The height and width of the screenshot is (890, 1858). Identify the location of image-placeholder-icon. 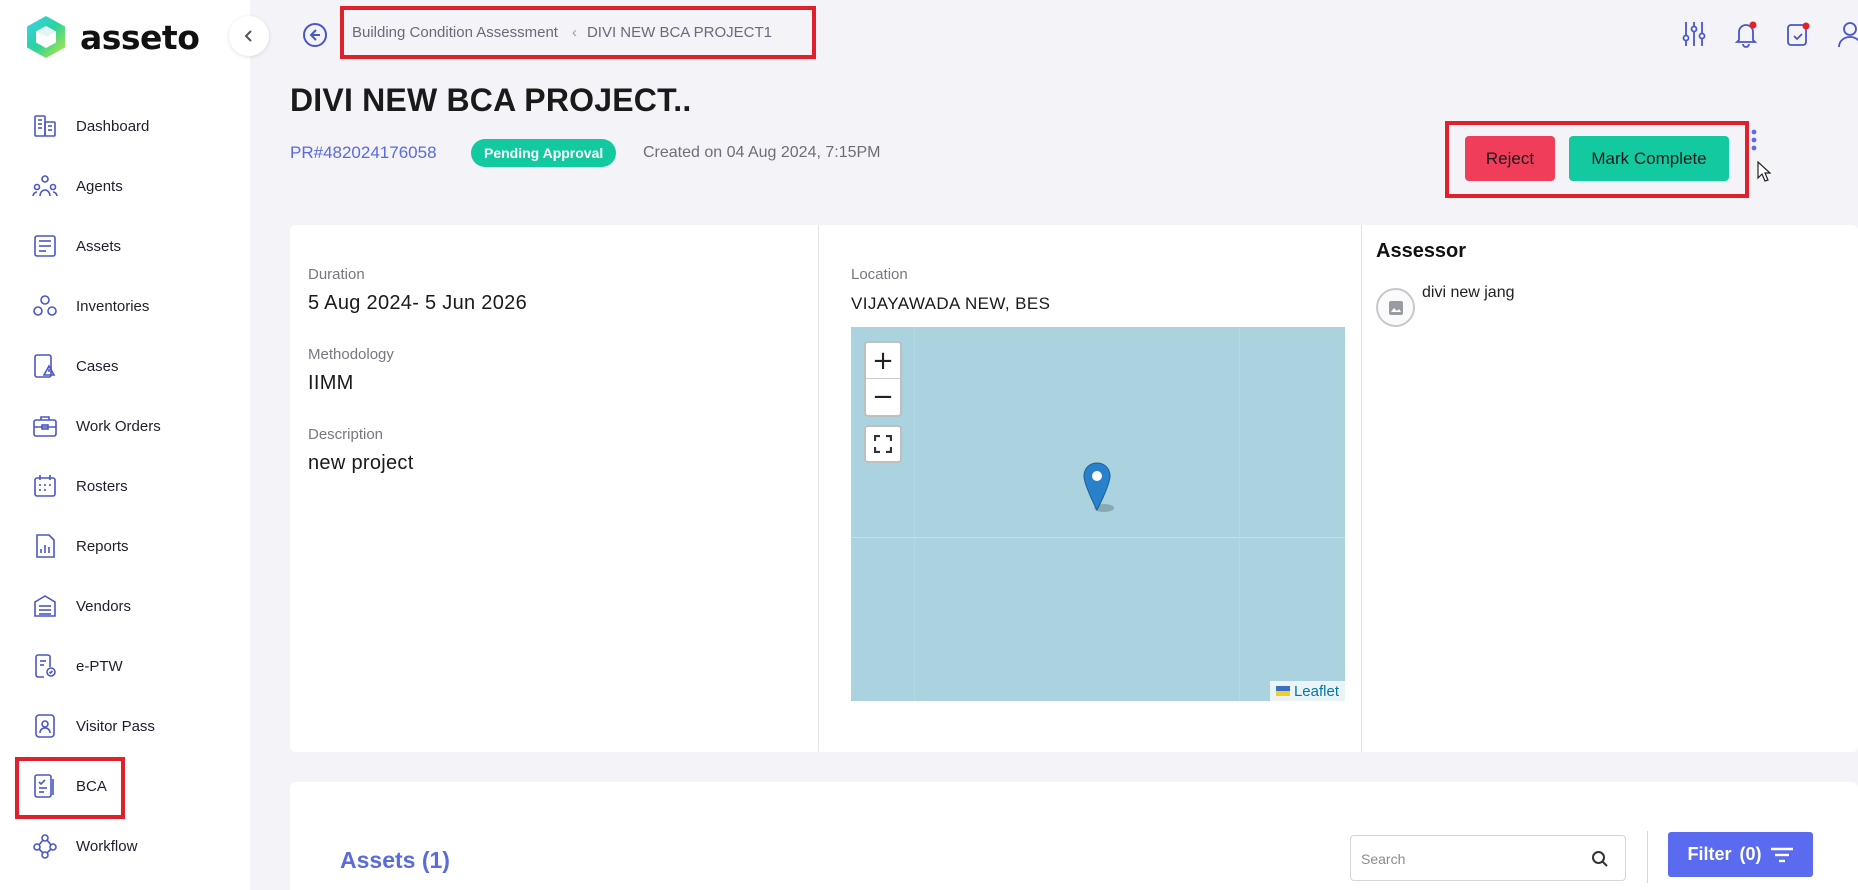
(1395, 307).